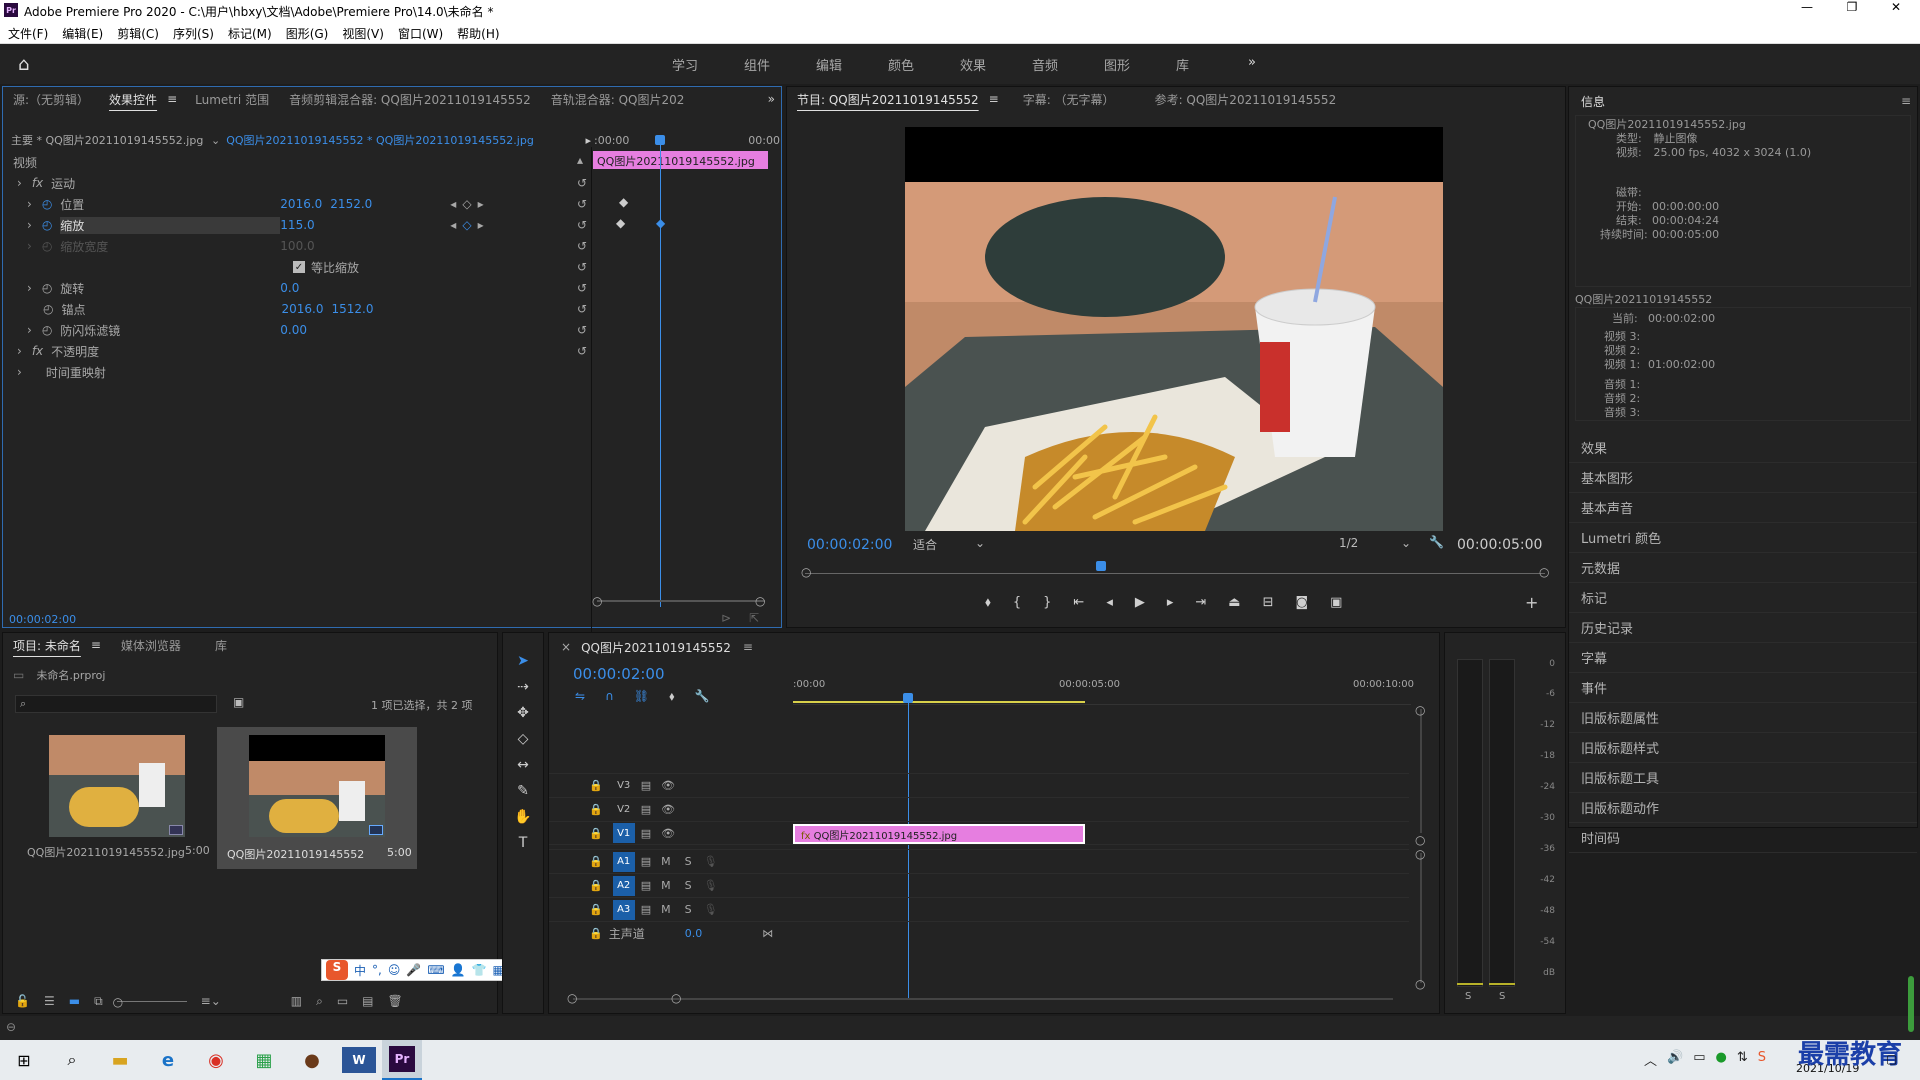 The image size is (1920, 1080). I want to click on anchor-y-value: 1512.0, so click(352, 309).